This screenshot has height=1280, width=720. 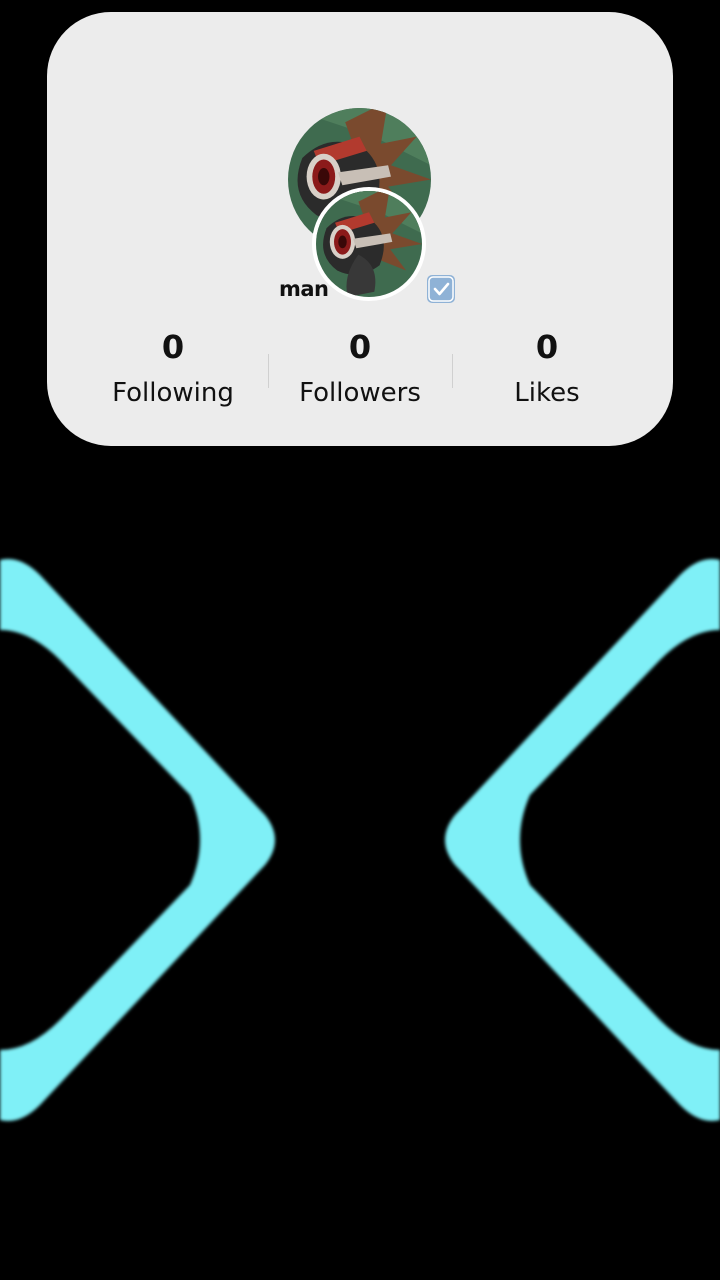 What do you see at coordinates (173, 393) in the screenshot?
I see `following-label: Following` at bounding box center [173, 393].